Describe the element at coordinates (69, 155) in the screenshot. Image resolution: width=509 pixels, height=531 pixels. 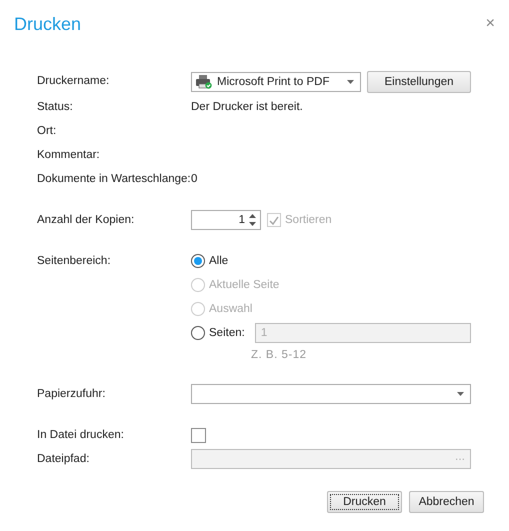
I see `field-label: Kommentar:` at that location.